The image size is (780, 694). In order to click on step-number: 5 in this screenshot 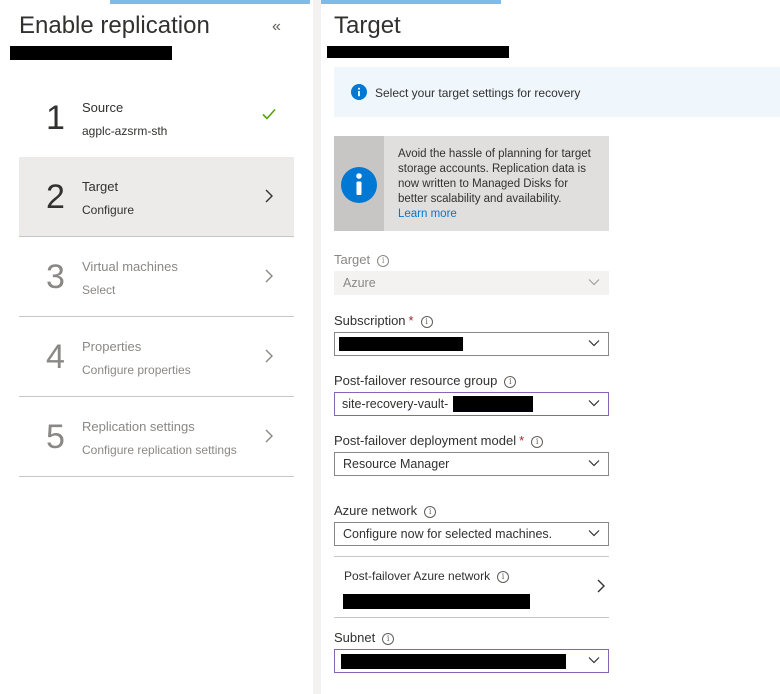, I will do `click(55, 437)`.